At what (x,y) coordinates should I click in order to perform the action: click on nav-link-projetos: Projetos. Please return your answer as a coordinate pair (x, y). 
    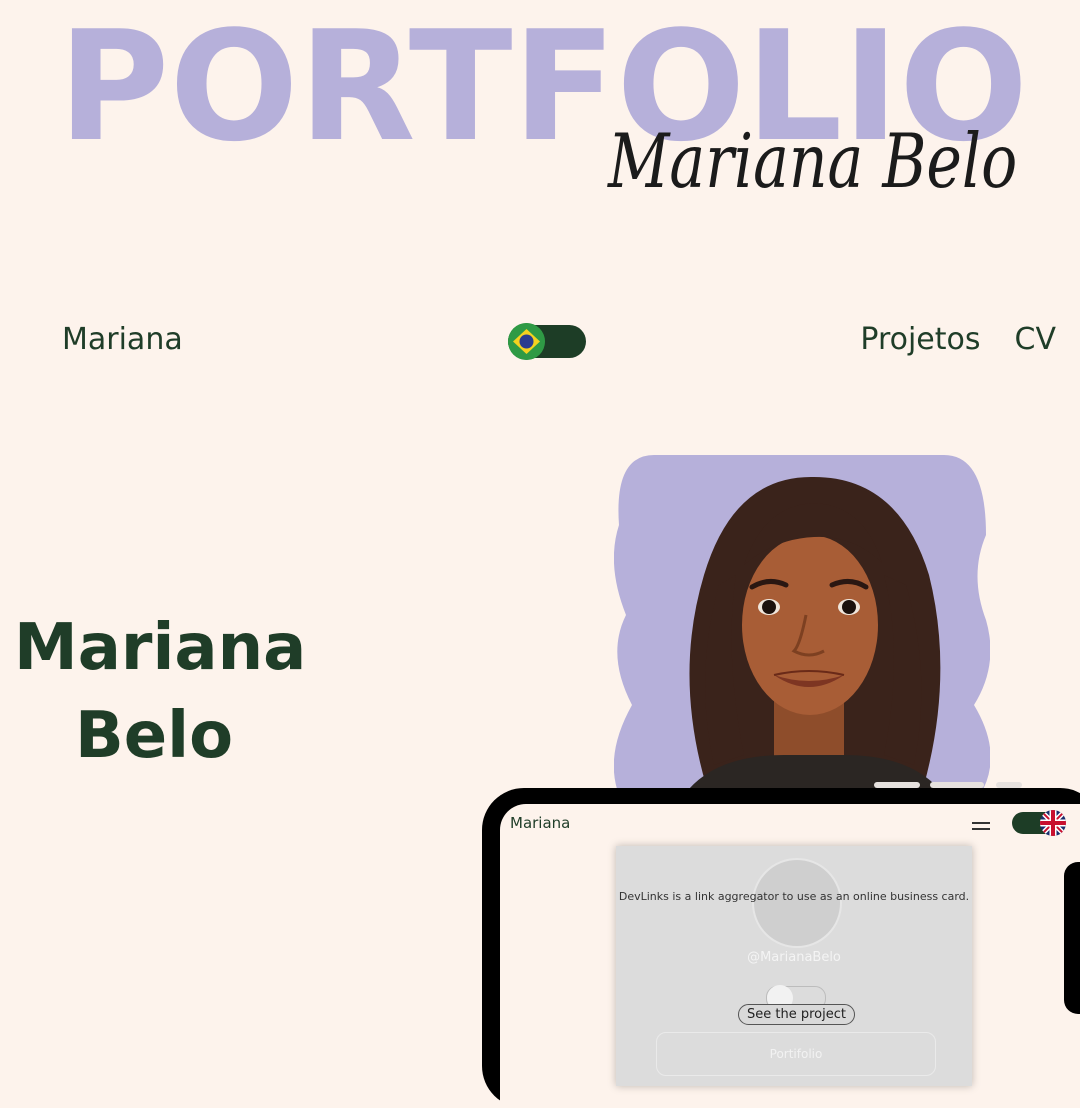
    Looking at the image, I should click on (920, 339).